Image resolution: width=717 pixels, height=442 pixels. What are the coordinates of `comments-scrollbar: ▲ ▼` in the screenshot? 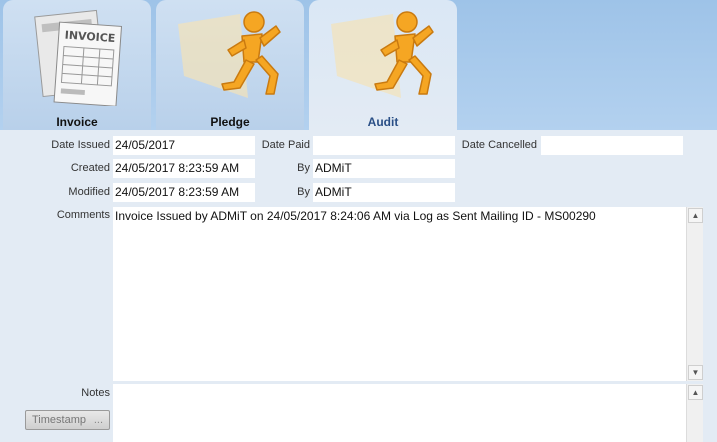 It's located at (694, 294).